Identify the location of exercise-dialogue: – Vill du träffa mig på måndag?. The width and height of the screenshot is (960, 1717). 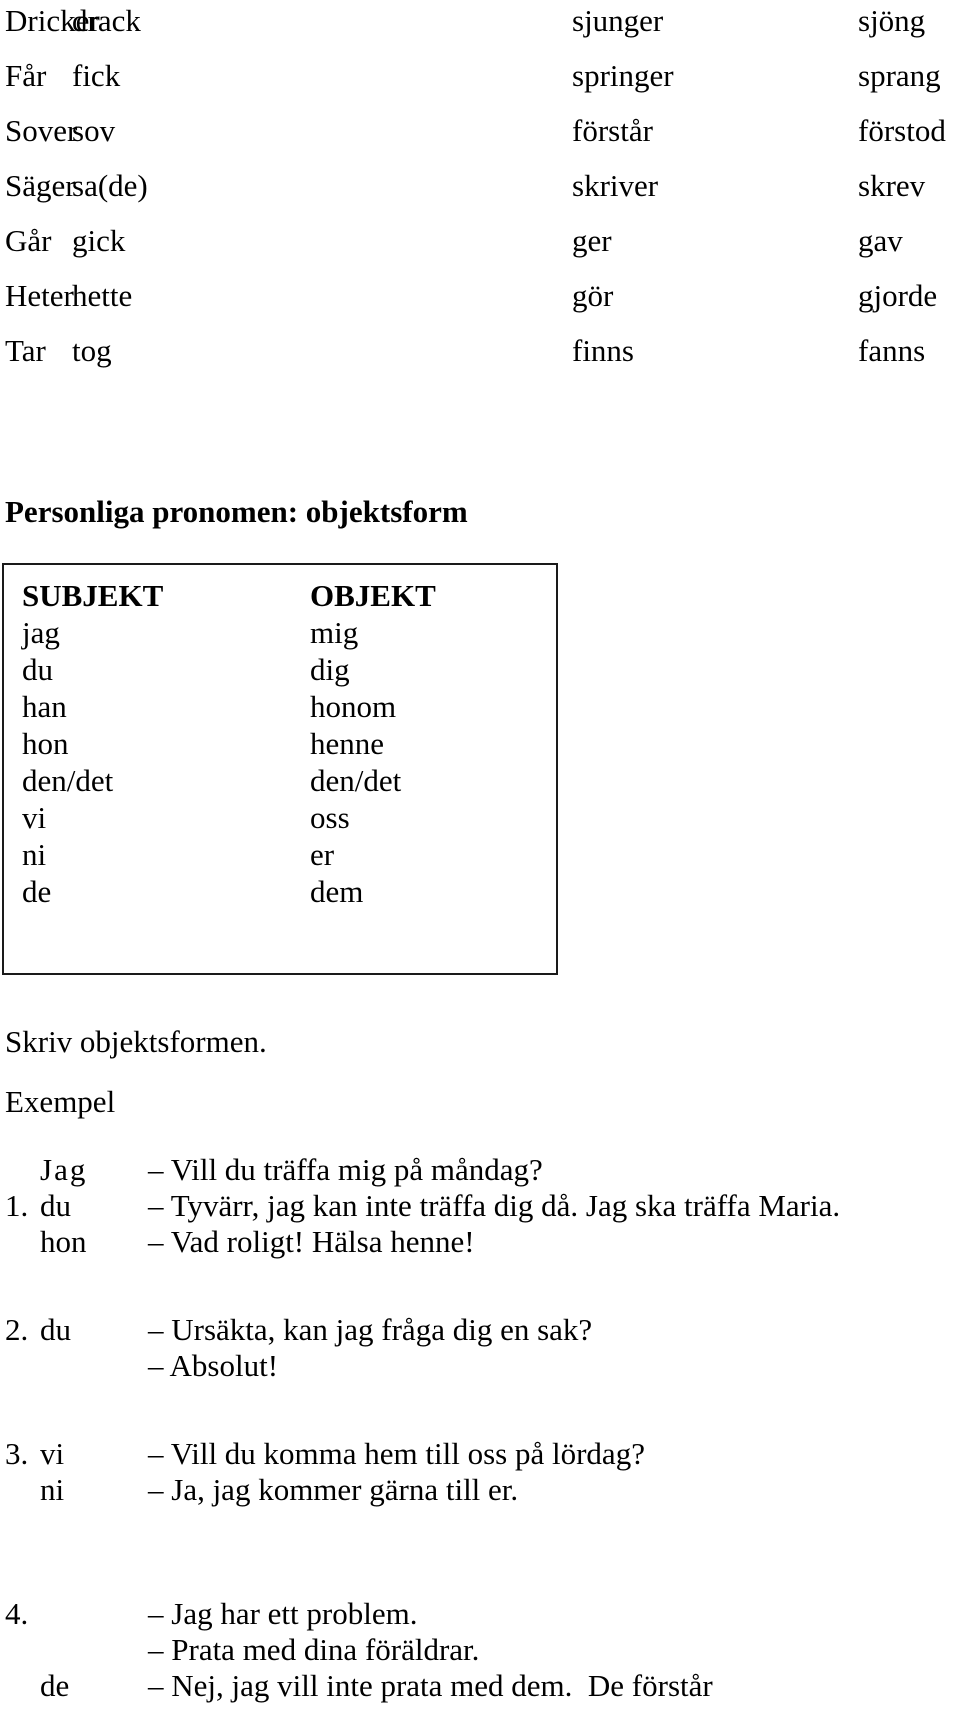
(345, 1169).